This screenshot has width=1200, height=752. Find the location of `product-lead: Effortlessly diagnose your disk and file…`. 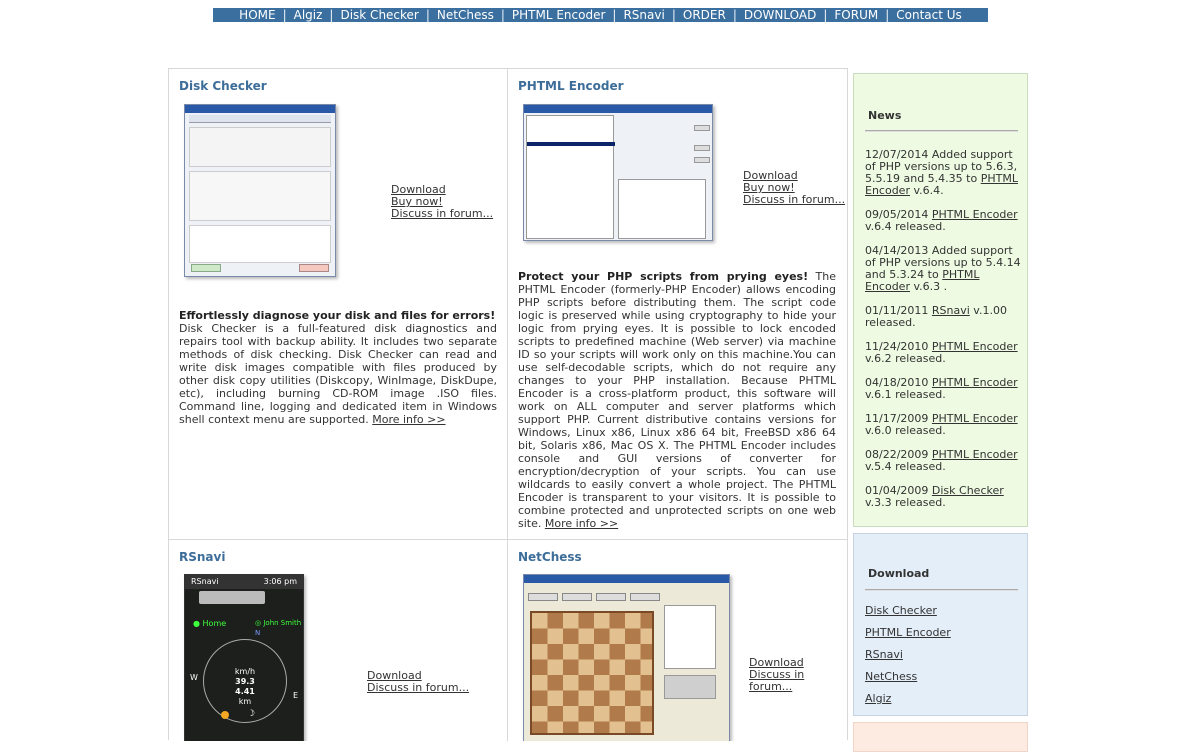

product-lead: Effortlessly diagnose your disk and file… is located at coordinates (337, 315).